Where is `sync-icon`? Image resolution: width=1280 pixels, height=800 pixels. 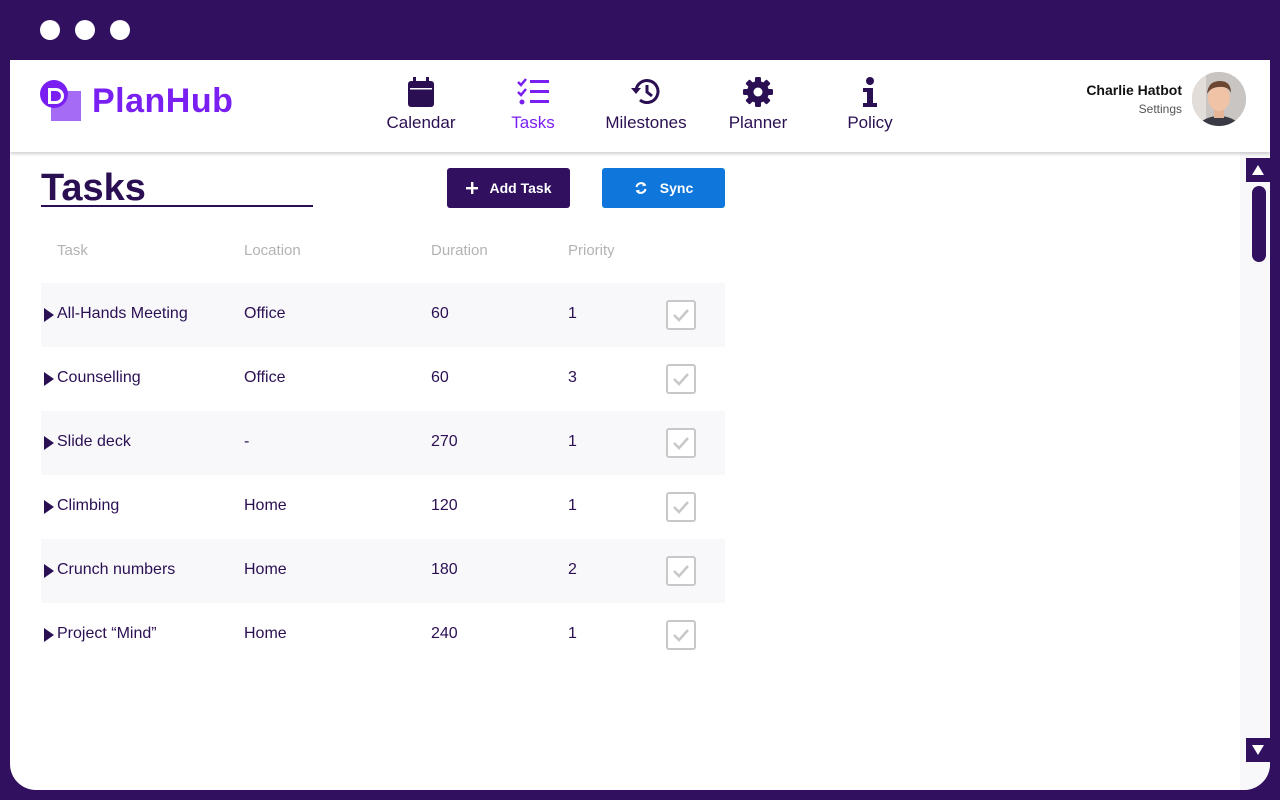 sync-icon is located at coordinates (641, 188).